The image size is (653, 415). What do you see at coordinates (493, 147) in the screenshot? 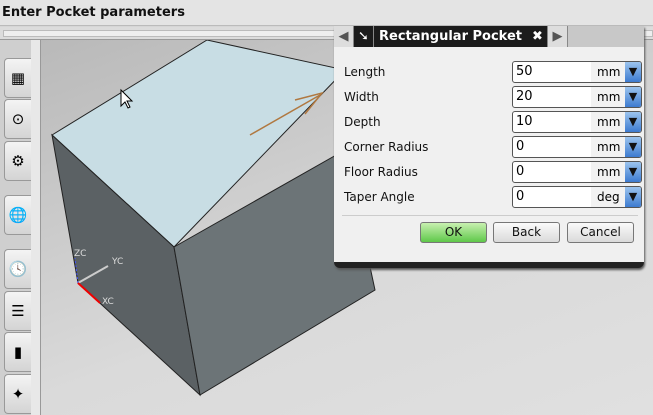
I see `corner-radius-row: Corner Radius 0 mm ▼` at bounding box center [493, 147].